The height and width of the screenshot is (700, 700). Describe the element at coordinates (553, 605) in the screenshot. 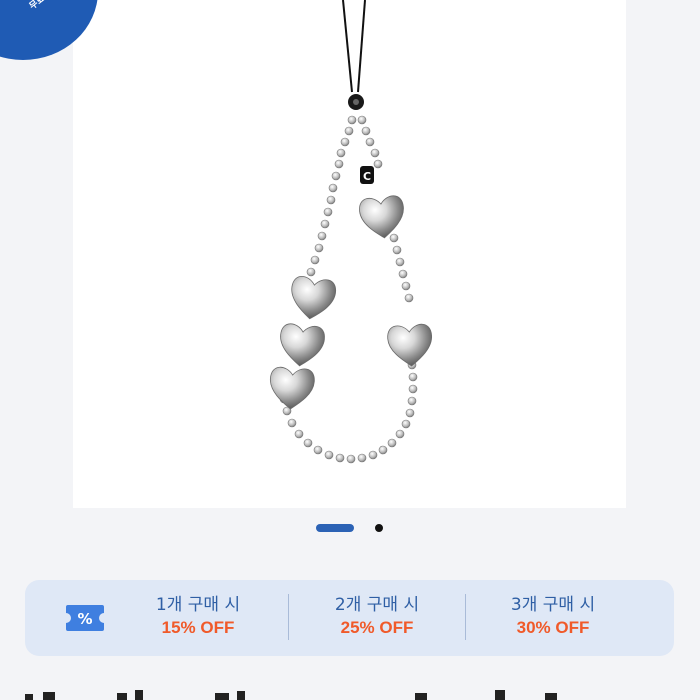

I see `tier-label: 3개 구매 시` at that location.